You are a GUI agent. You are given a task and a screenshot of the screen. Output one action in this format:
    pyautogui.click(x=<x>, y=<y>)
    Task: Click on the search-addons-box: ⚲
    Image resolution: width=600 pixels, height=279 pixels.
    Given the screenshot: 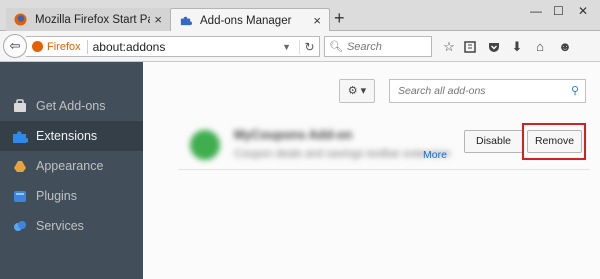 What is the action you would take?
    pyautogui.click(x=487, y=91)
    